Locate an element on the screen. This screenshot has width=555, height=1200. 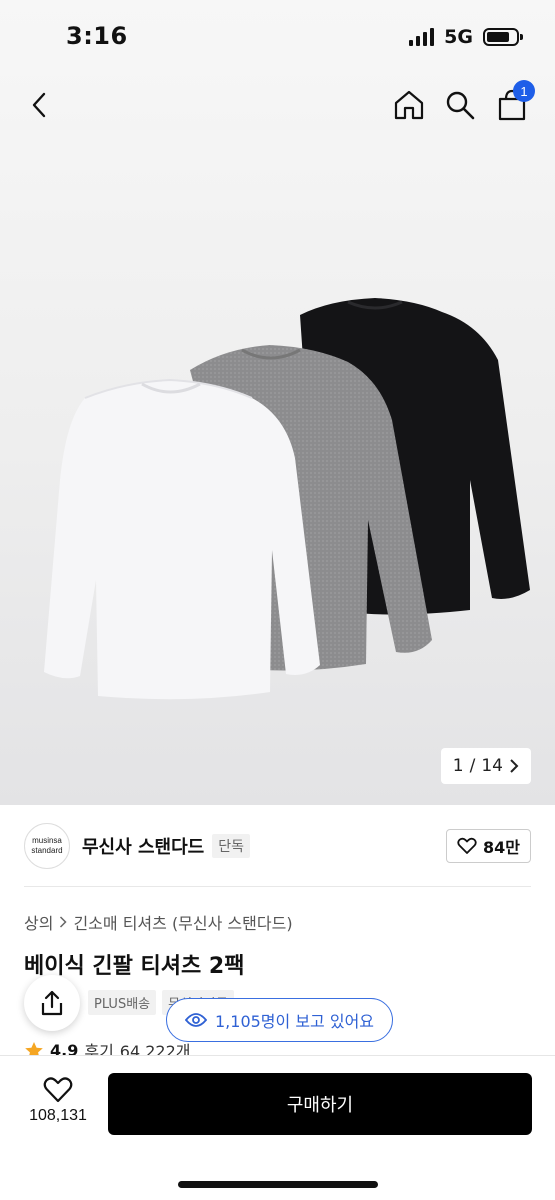
brand-like-button: 84만 is located at coordinates (488, 846).